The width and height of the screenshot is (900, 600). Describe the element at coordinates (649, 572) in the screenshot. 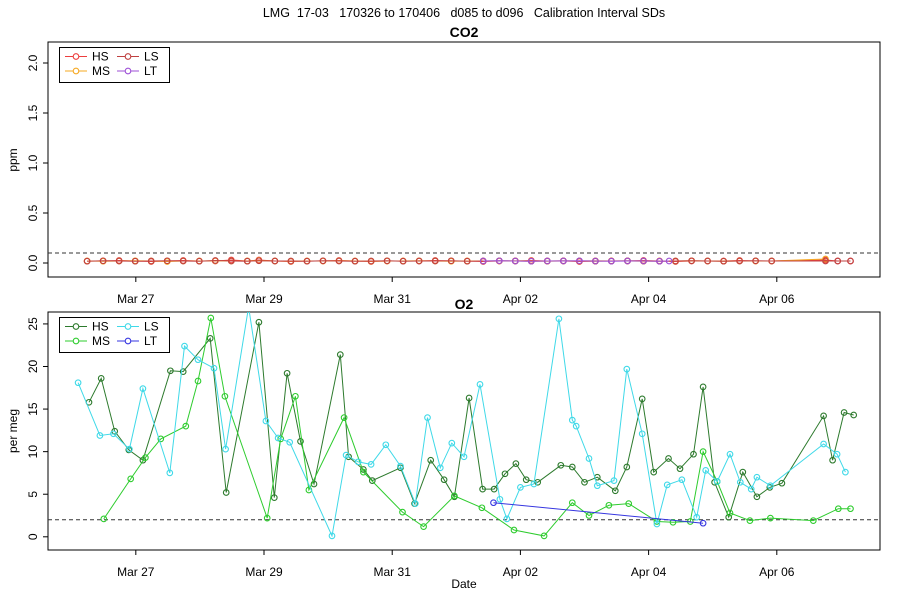

I see `o2-x-tick-label: Apr 04` at that location.